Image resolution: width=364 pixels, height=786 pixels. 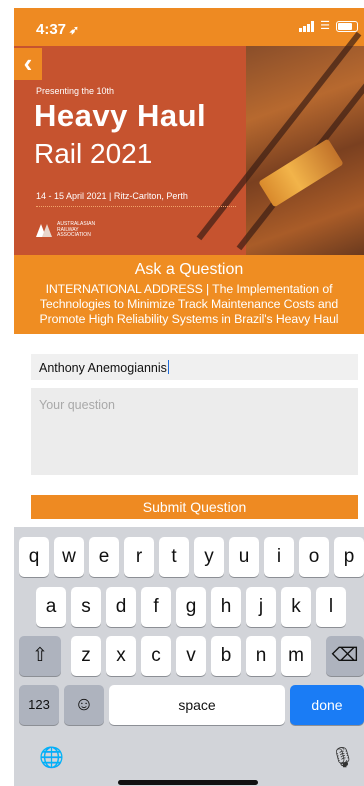 What do you see at coordinates (136, 206) in the screenshot?
I see `banner-divider` at bounding box center [136, 206].